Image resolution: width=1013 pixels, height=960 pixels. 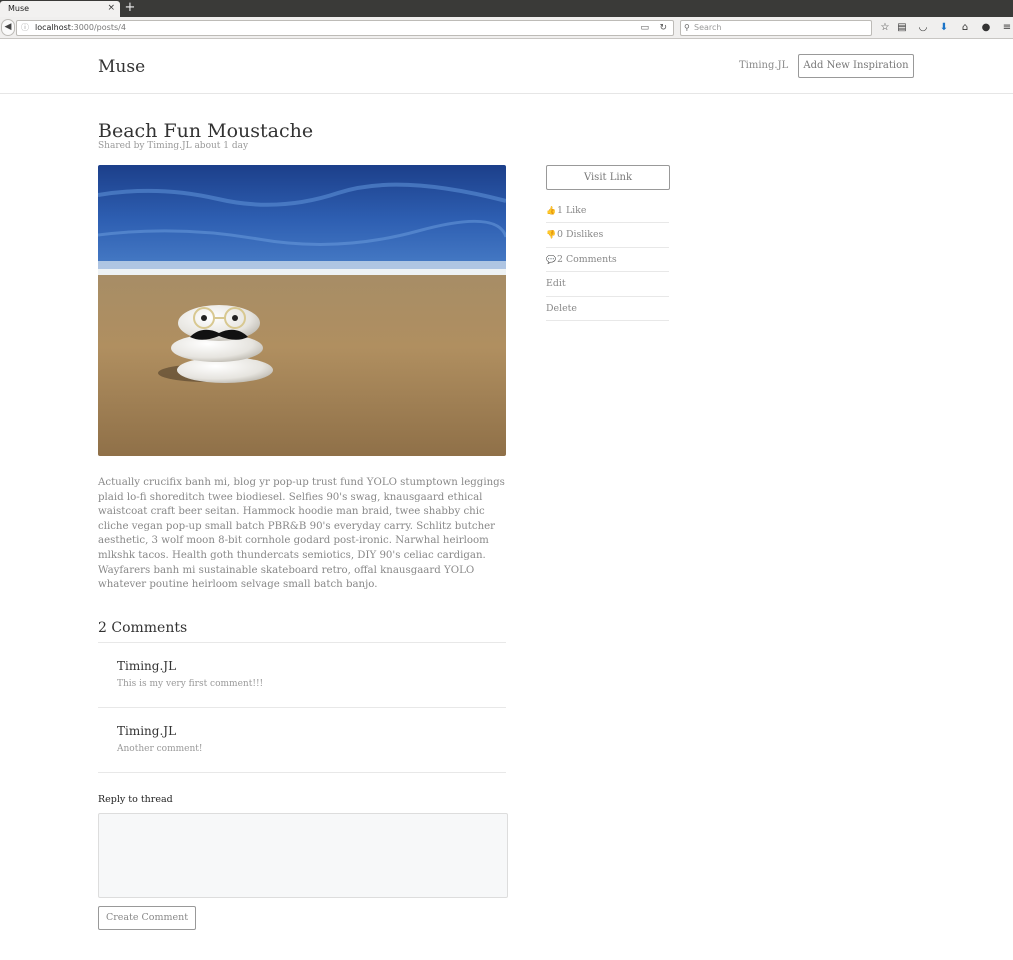 What do you see at coordinates (147, 918) in the screenshot?
I see `create-comment-button: Create Comment` at bounding box center [147, 918].